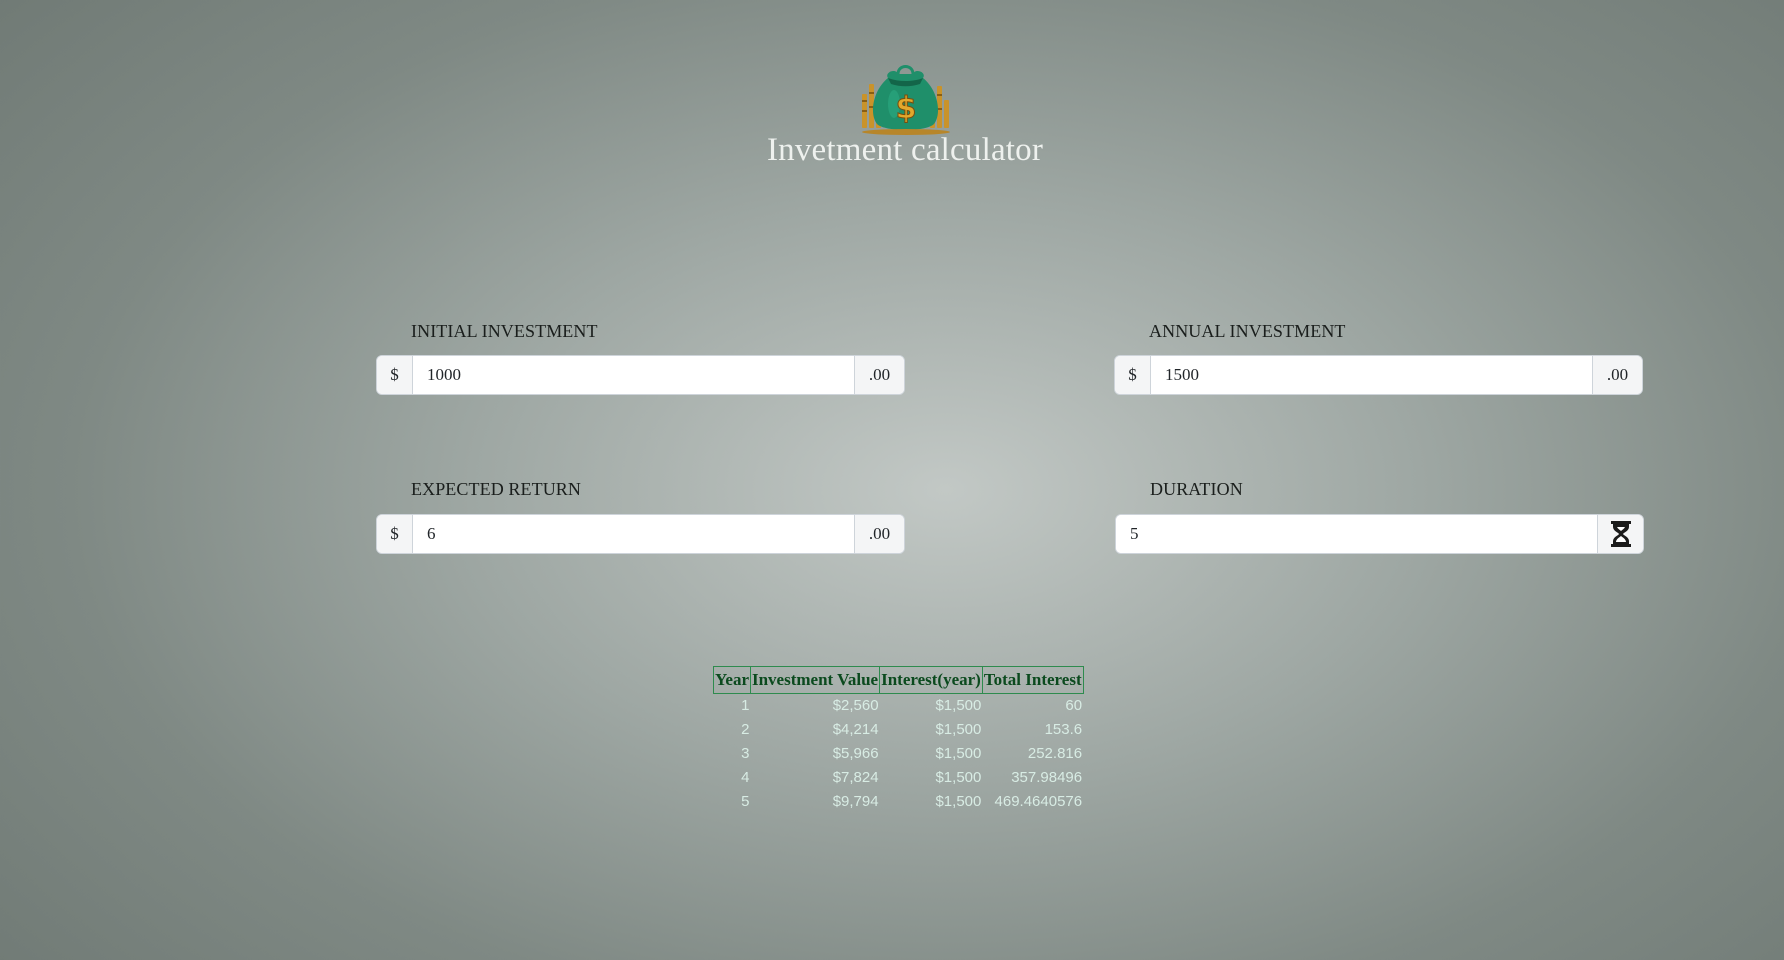  What do you see at coordinates (815, 680) in the screenshot?
I see `column-header-investment-value: Investment Value` at bounding box center [815, 680].